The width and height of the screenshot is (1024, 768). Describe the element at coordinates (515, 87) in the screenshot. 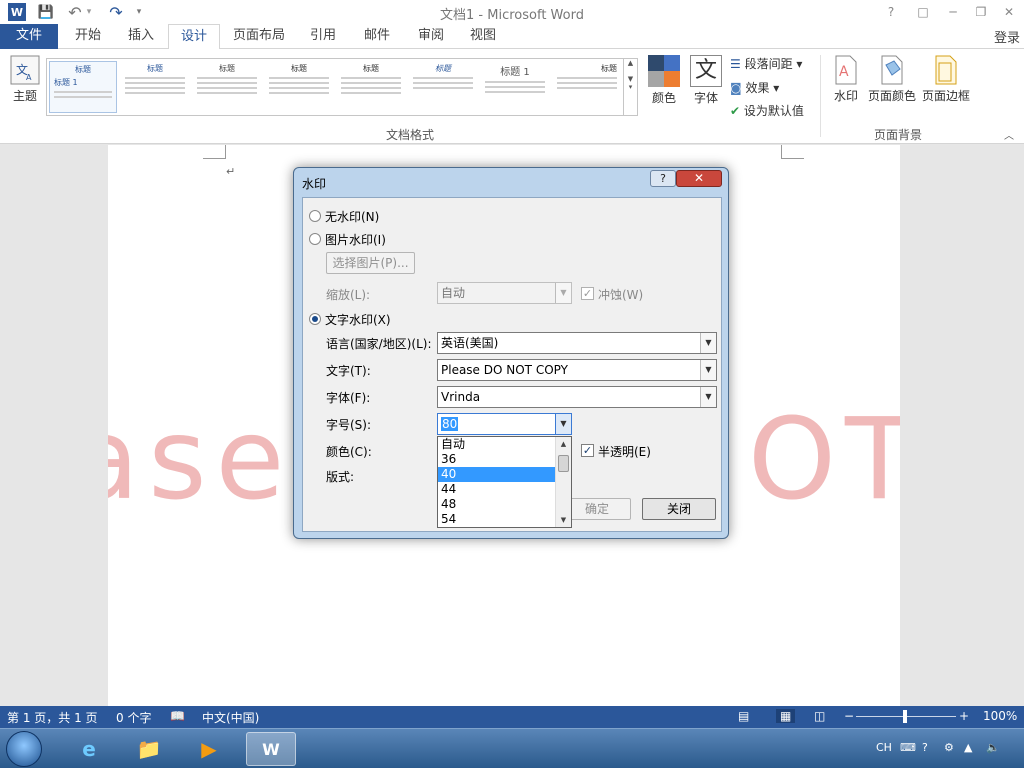

I see `style-set-item: 标题 1` at that location.